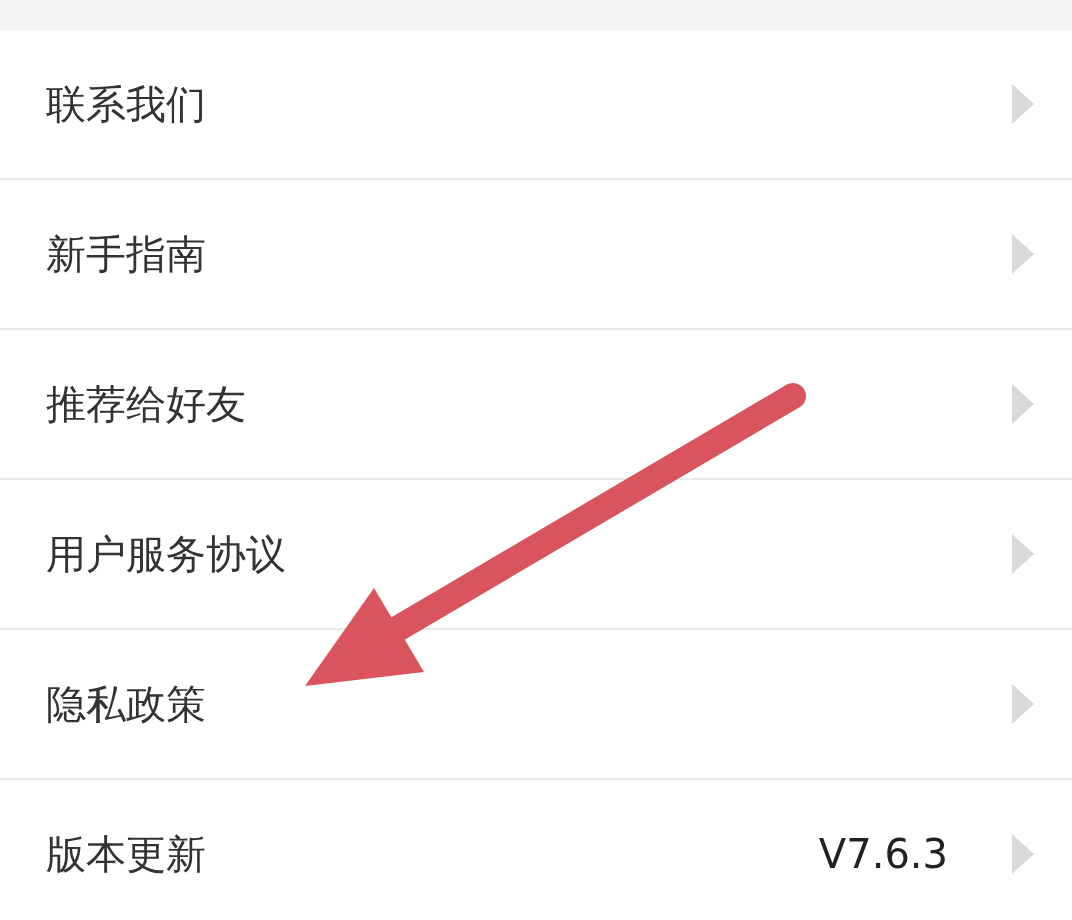  What do you see at coordinates (883, 854) in the screenshot?
I see `version-text: V7.6.3` at bounding box center [883, 854].